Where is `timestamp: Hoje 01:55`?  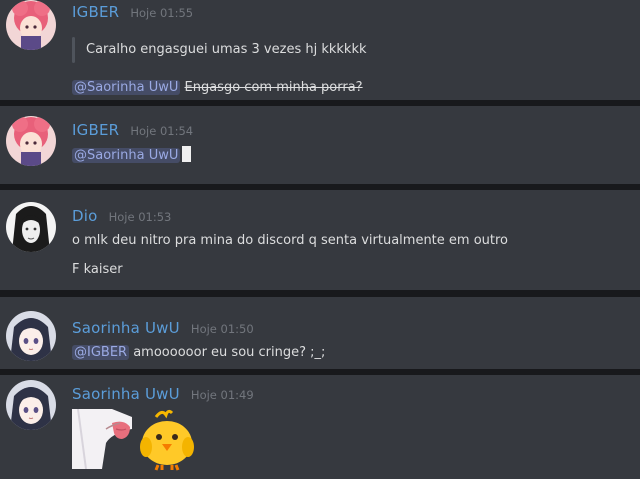
timestamp: Hoje 01:55 is located at coordinates (162, 13).